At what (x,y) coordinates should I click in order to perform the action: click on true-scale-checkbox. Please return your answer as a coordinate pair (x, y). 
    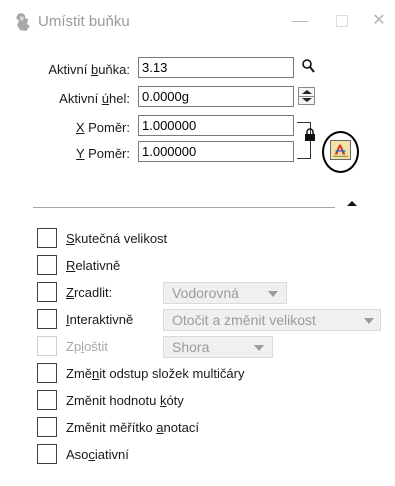
    Looking at the image, I should click on (47, 238).